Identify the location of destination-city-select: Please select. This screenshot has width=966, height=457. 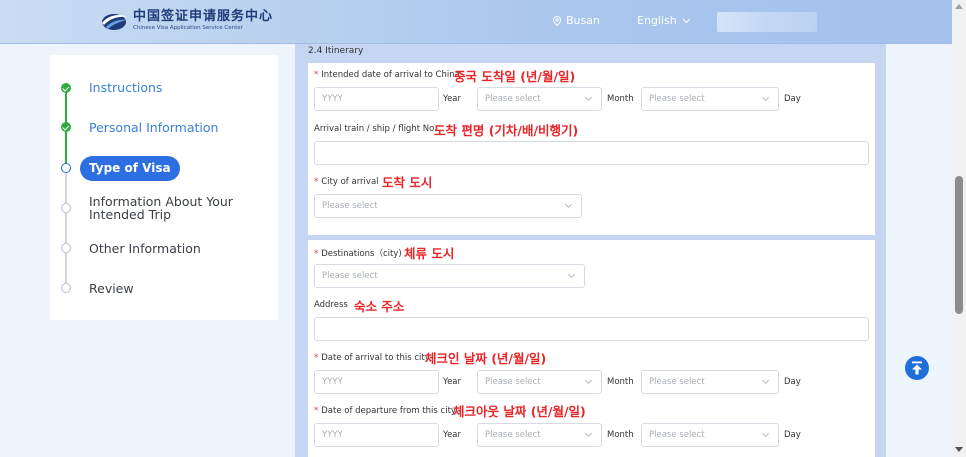
(449, 276).